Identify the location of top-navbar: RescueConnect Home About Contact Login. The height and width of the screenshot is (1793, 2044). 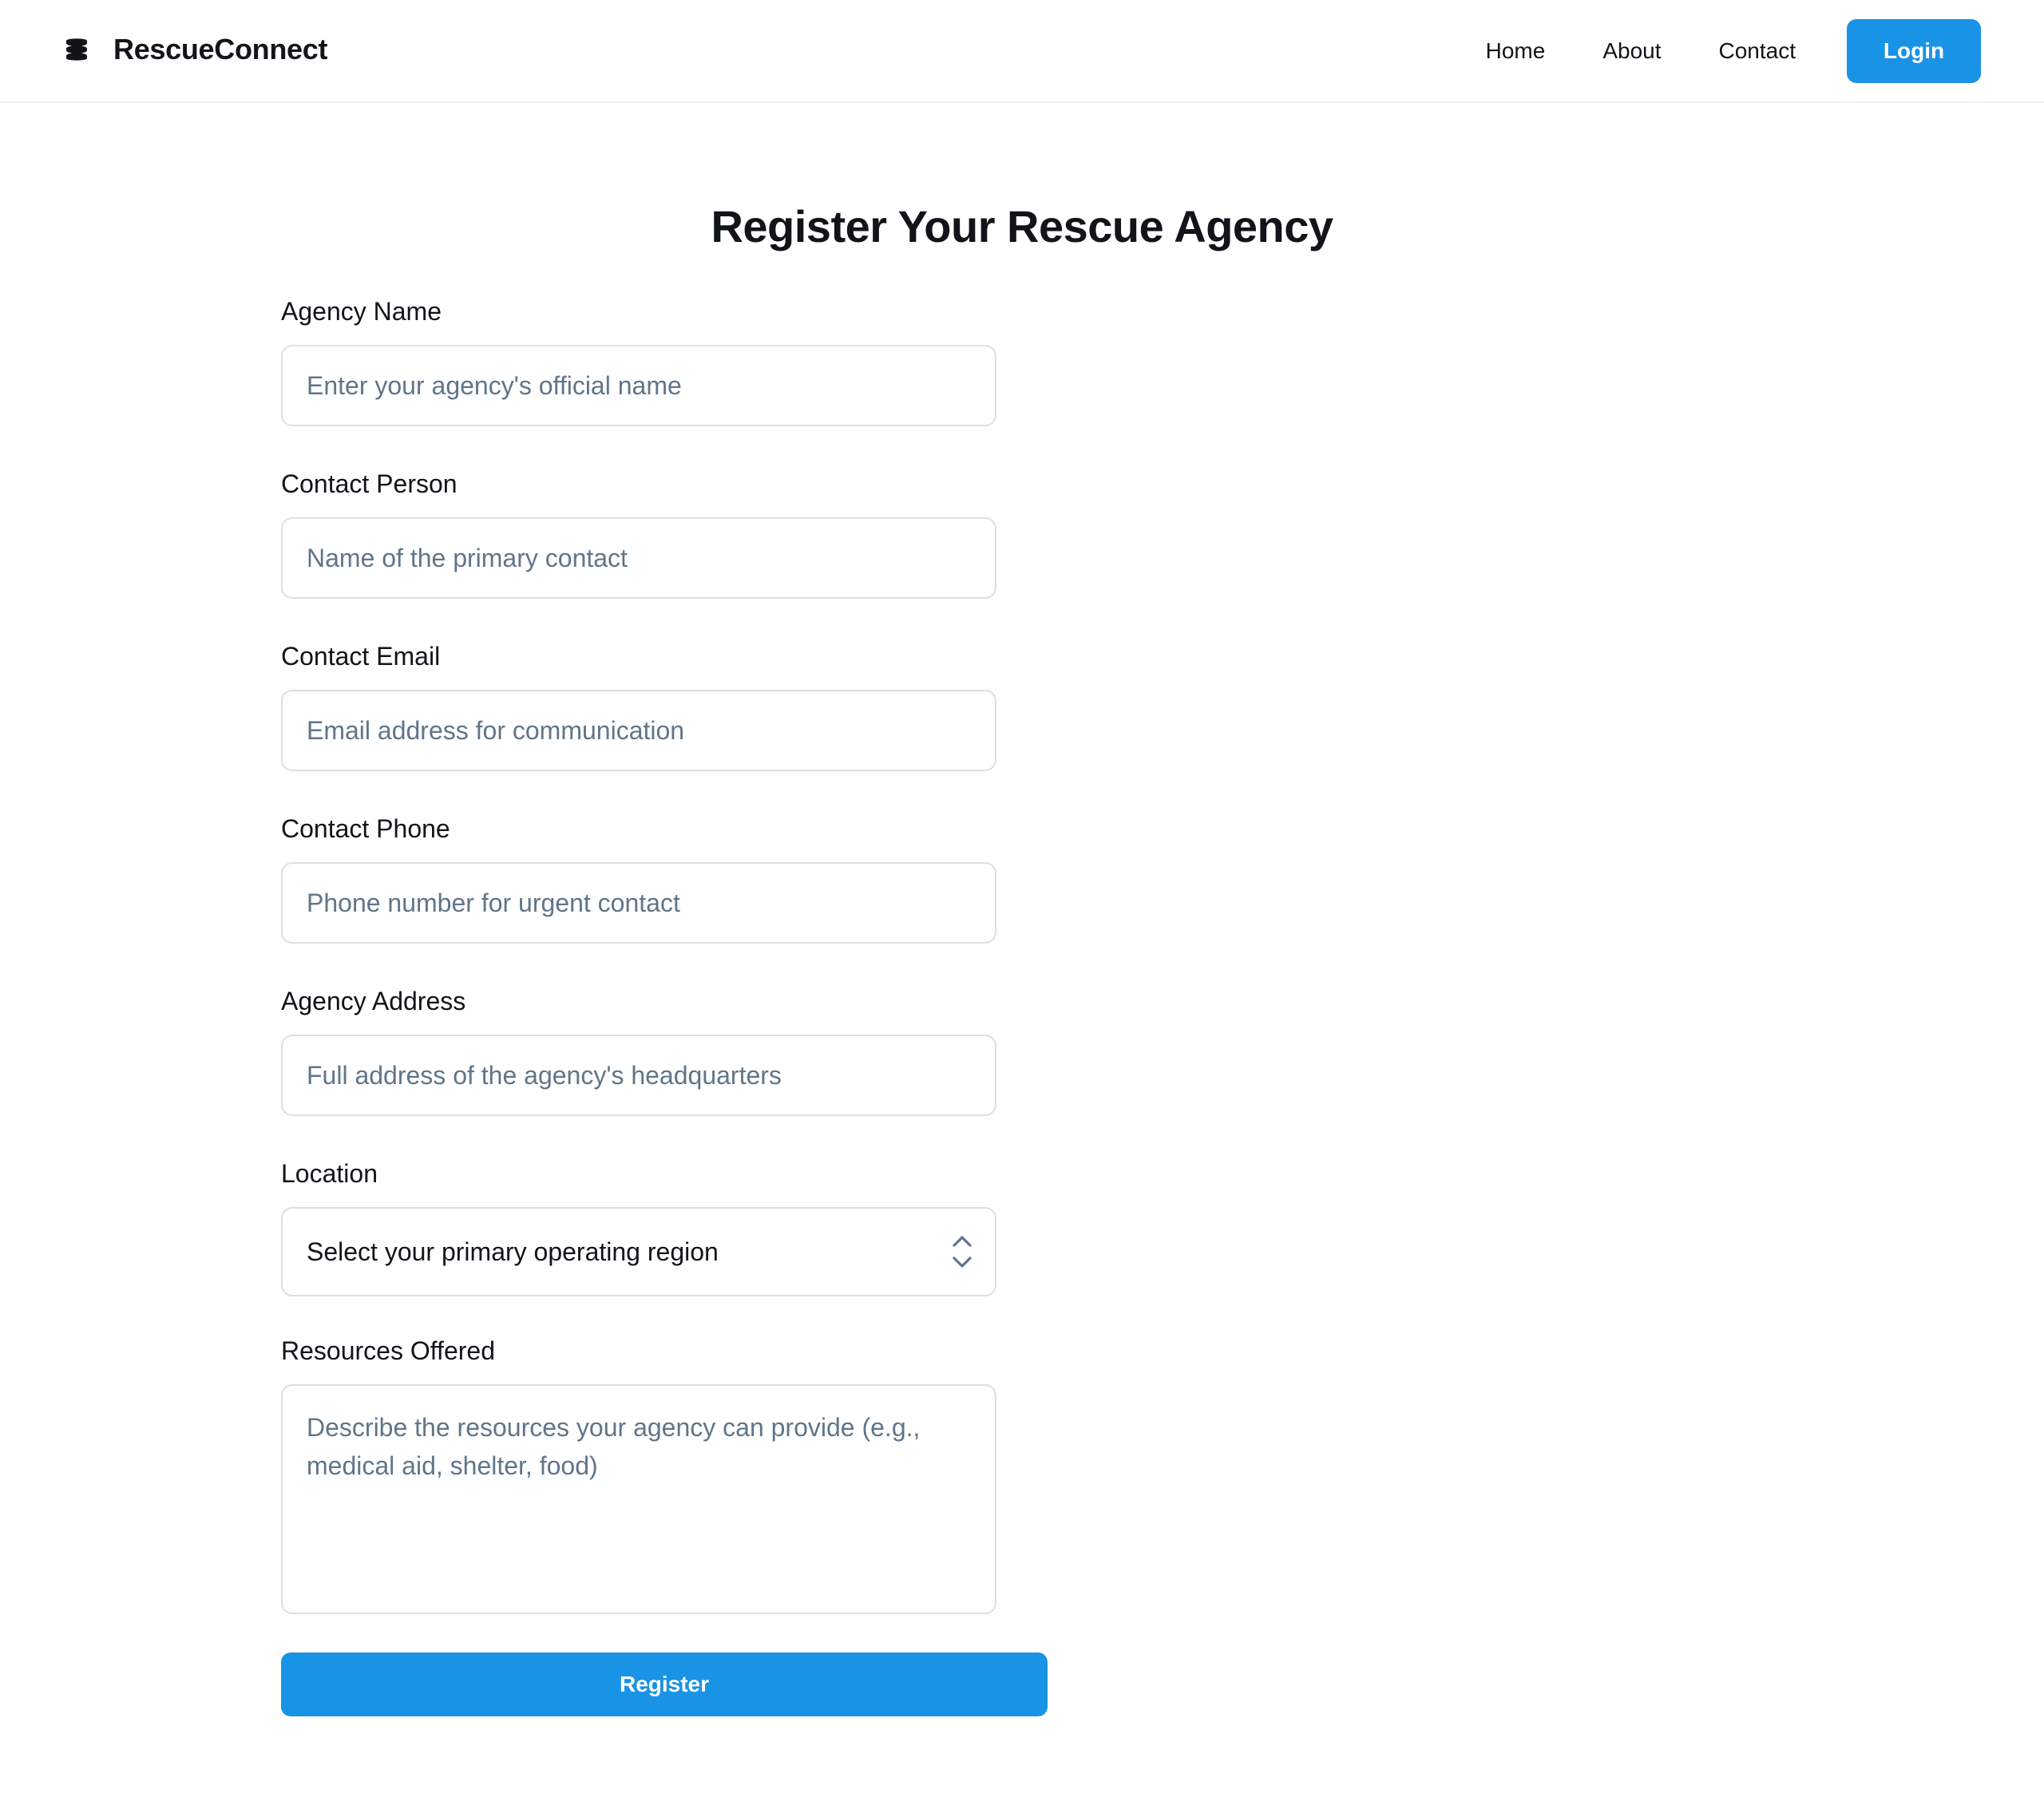
(1022, 52).